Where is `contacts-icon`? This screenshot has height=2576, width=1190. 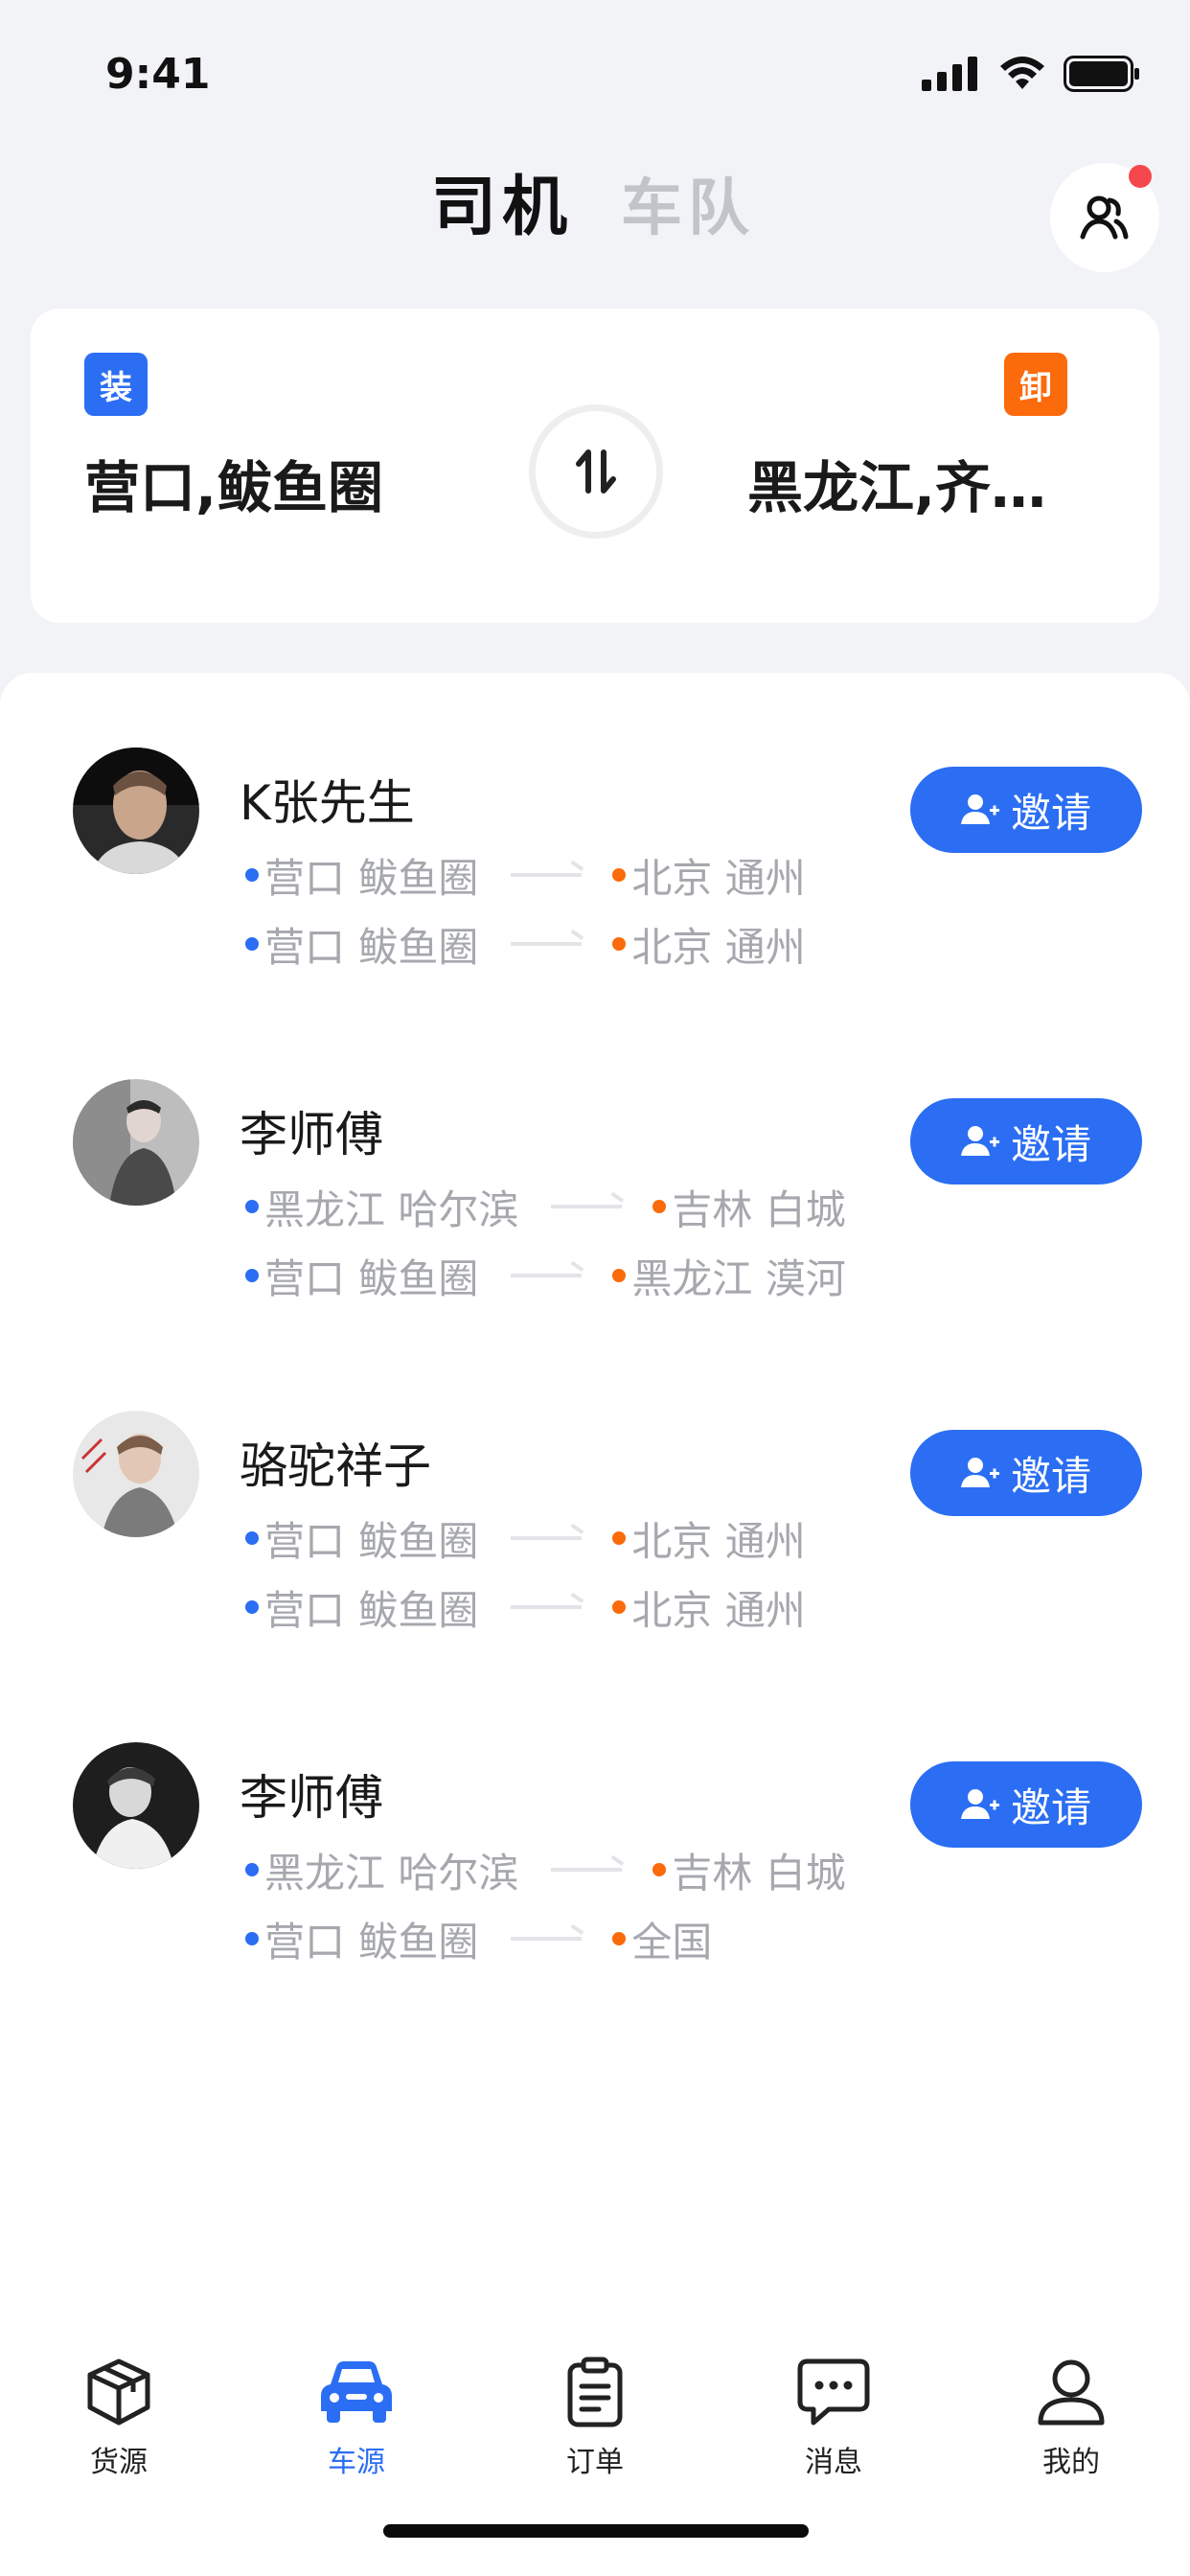 contacts-icon is located at coordinates (1104, 218).